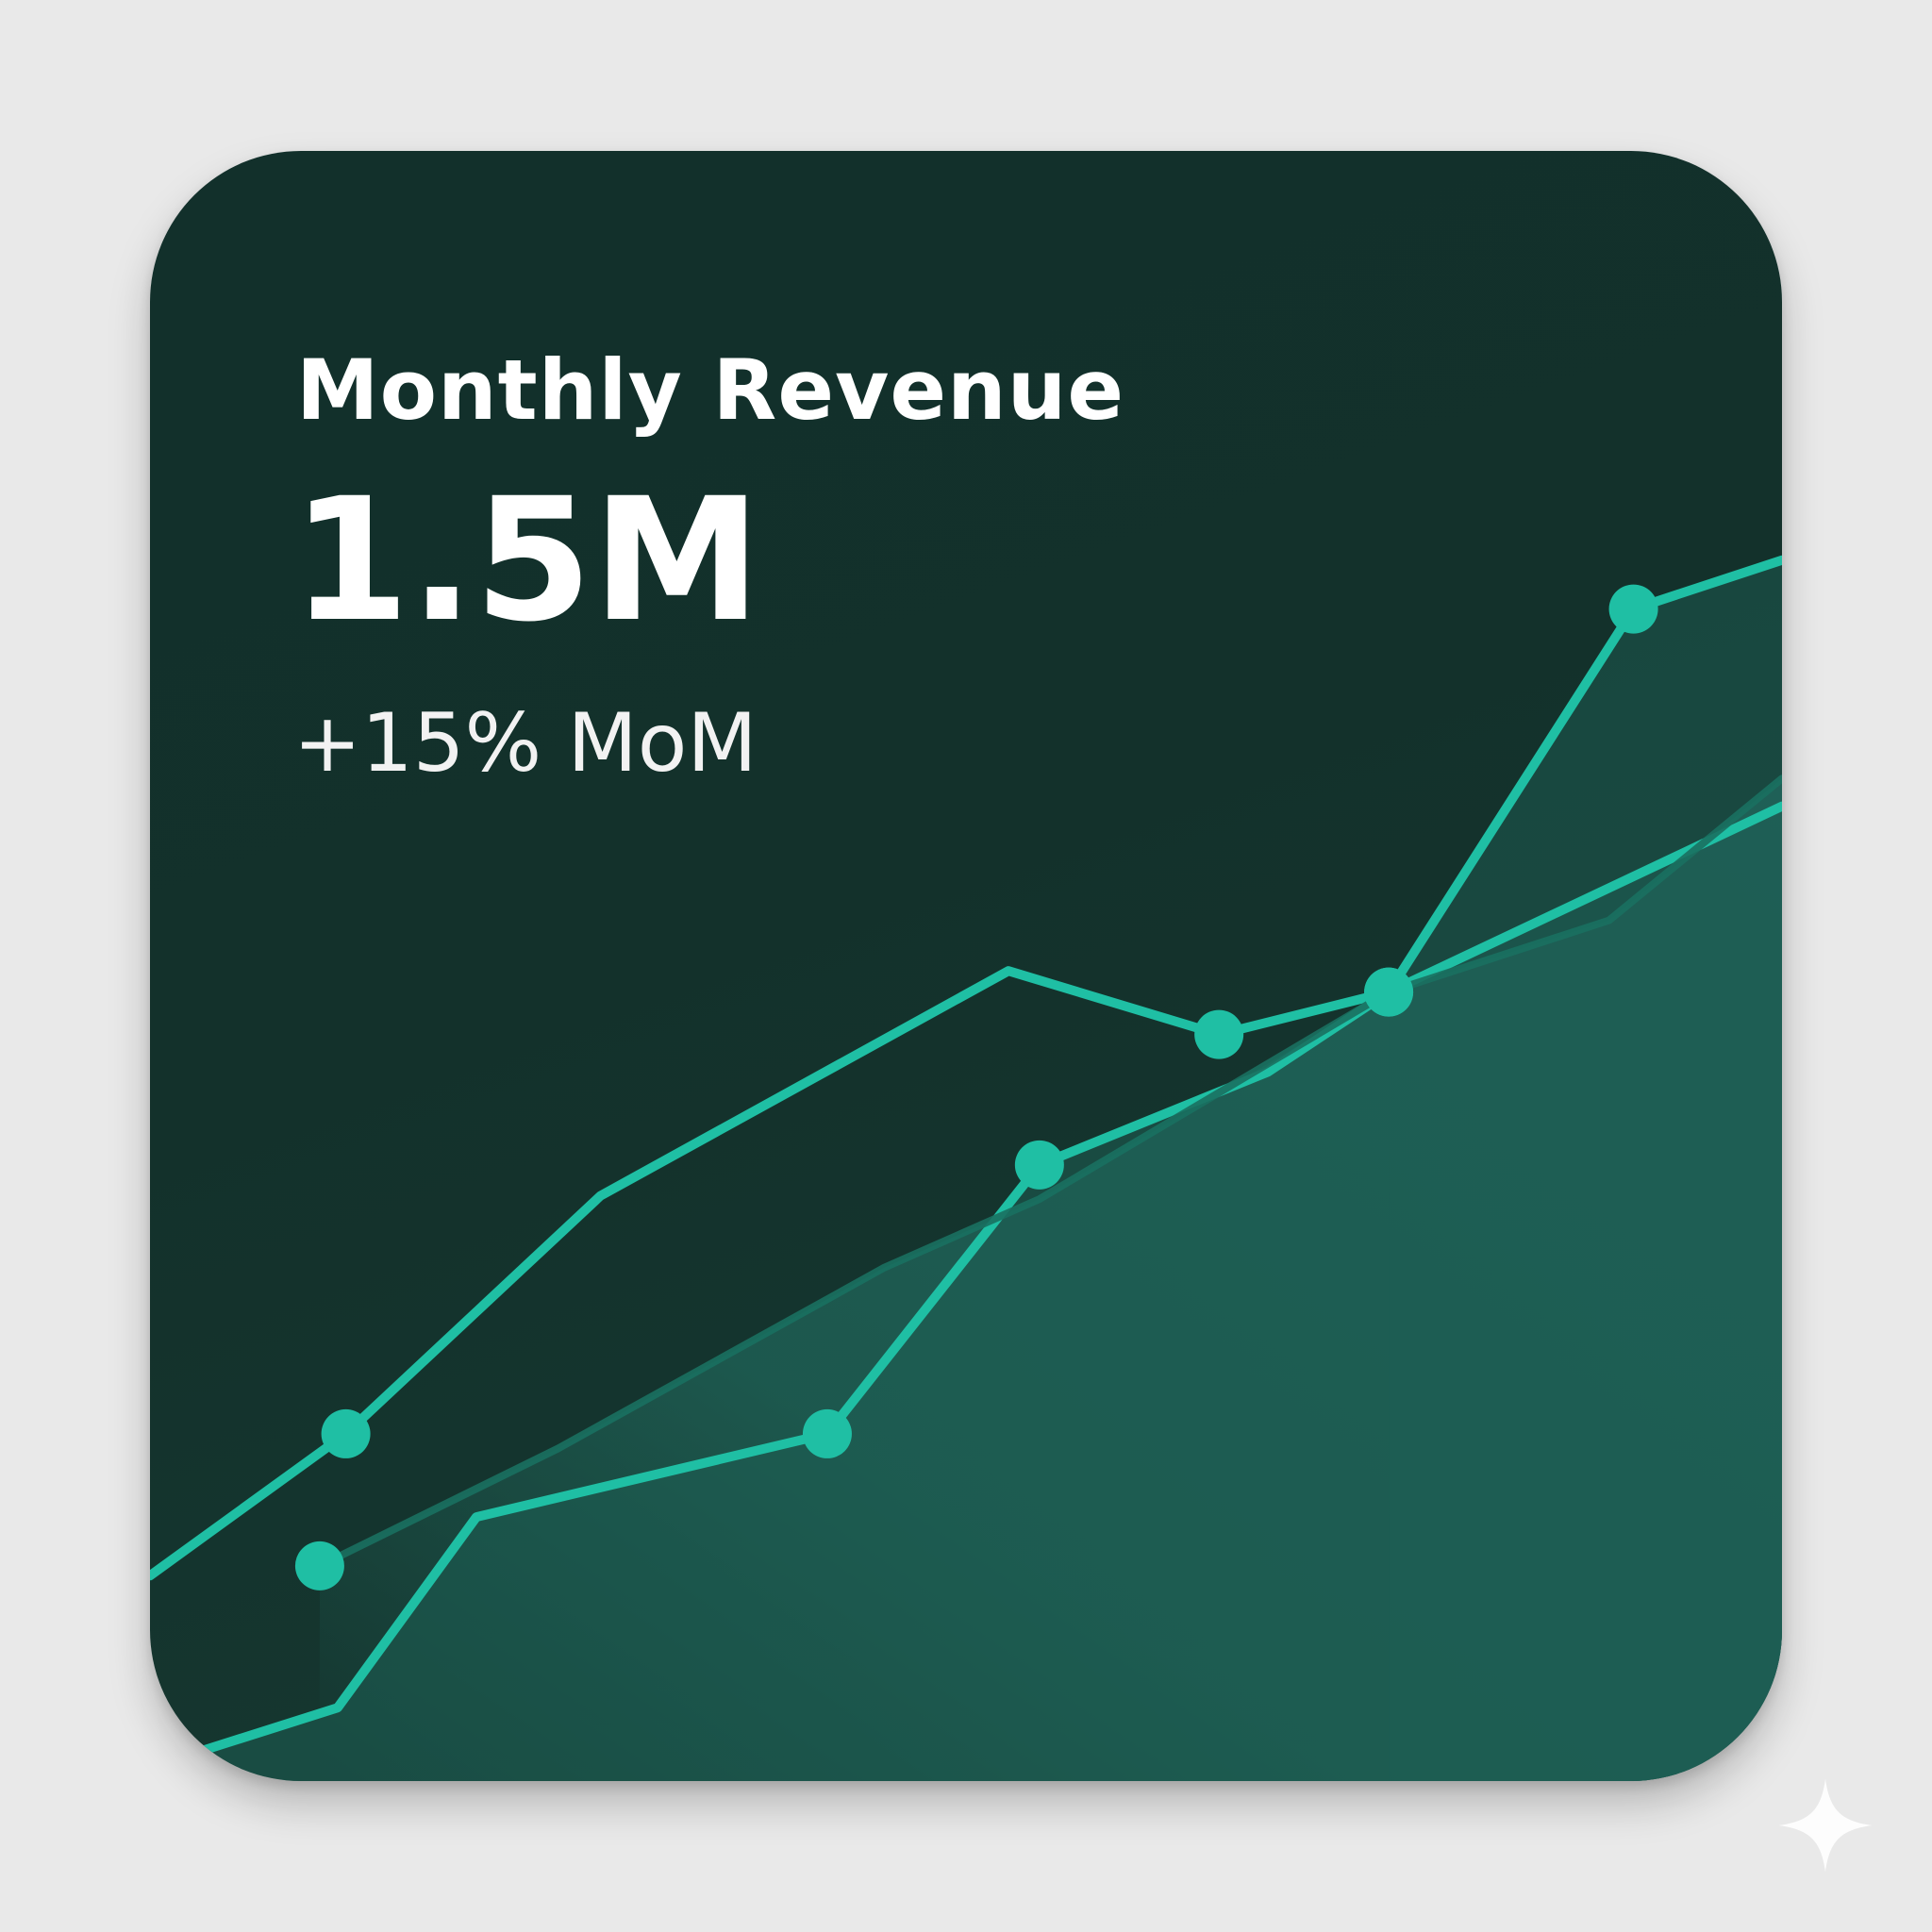 The image size is (1932, 1932). Describe the element at coordinates (319, 1566) in the screenshot. I see `series-3-point` at that location.